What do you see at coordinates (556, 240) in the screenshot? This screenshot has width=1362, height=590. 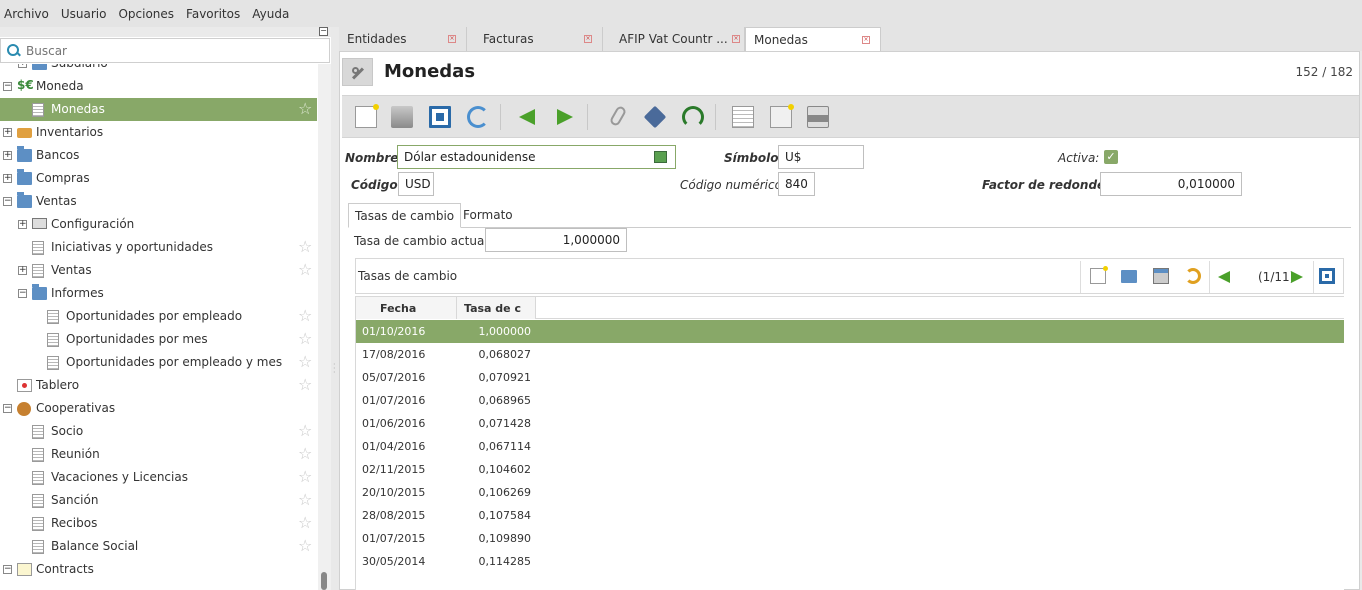 I see `tasa-actual-field: 1,000000` at bounding box center [556, 240].